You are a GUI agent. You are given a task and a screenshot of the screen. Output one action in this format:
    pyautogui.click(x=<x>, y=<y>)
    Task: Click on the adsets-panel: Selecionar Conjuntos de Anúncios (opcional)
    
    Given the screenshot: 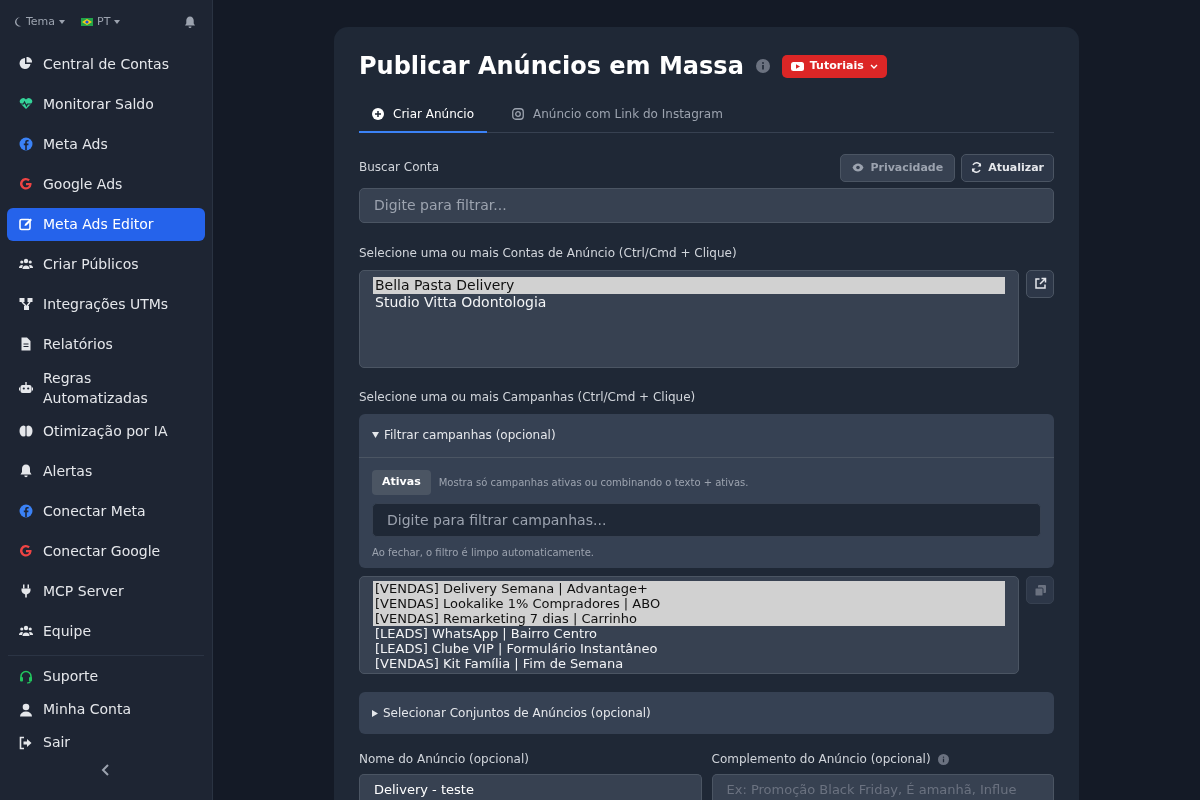 What is the action you would take?
    pyautogui.click(x=706, y=713)
    